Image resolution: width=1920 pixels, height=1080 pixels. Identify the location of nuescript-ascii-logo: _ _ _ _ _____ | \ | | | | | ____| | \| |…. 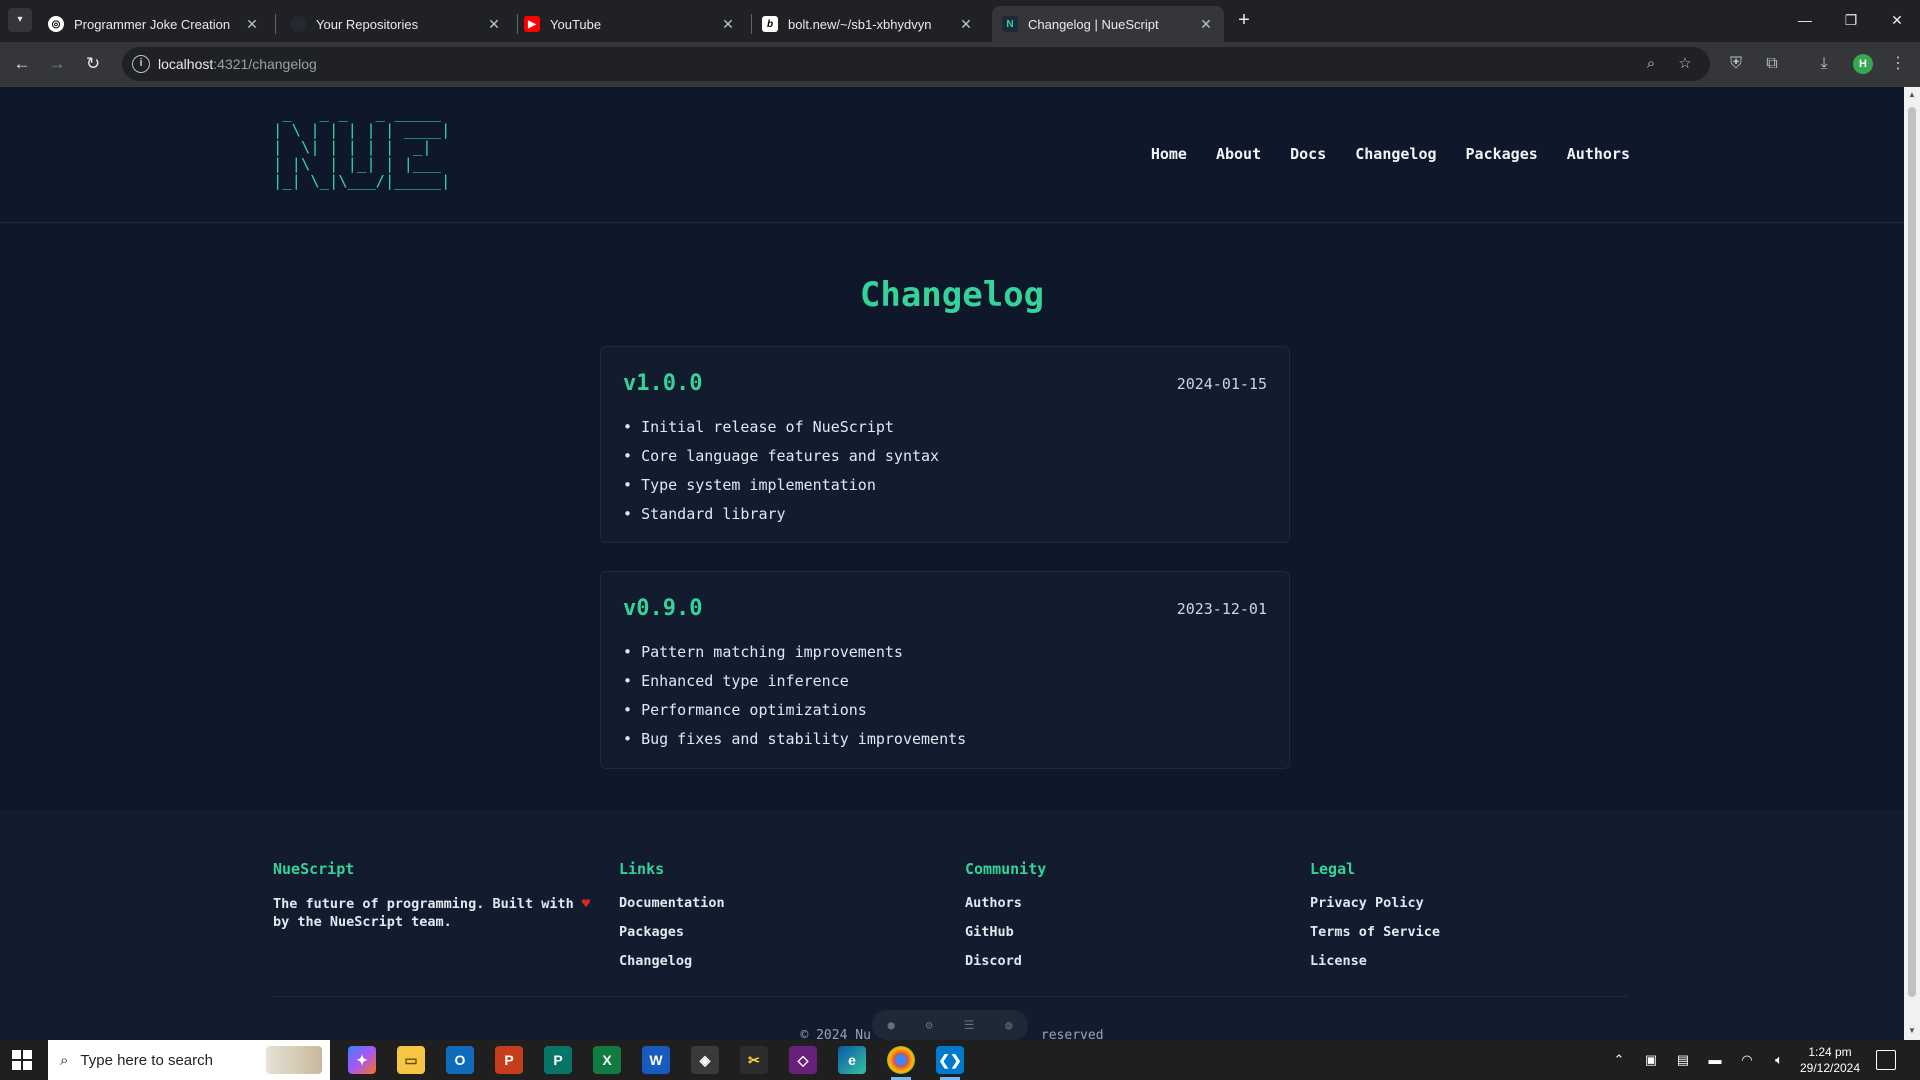
(361, 147).